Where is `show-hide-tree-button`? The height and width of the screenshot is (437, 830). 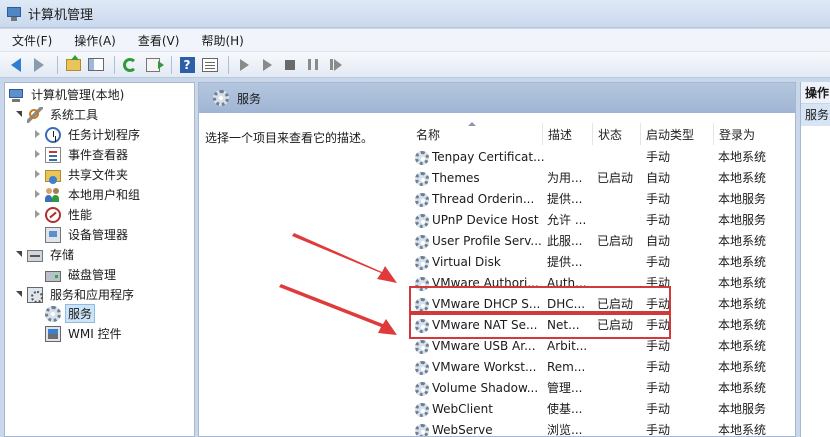 show-hide-tree-button is located at coordinates (96, 65).